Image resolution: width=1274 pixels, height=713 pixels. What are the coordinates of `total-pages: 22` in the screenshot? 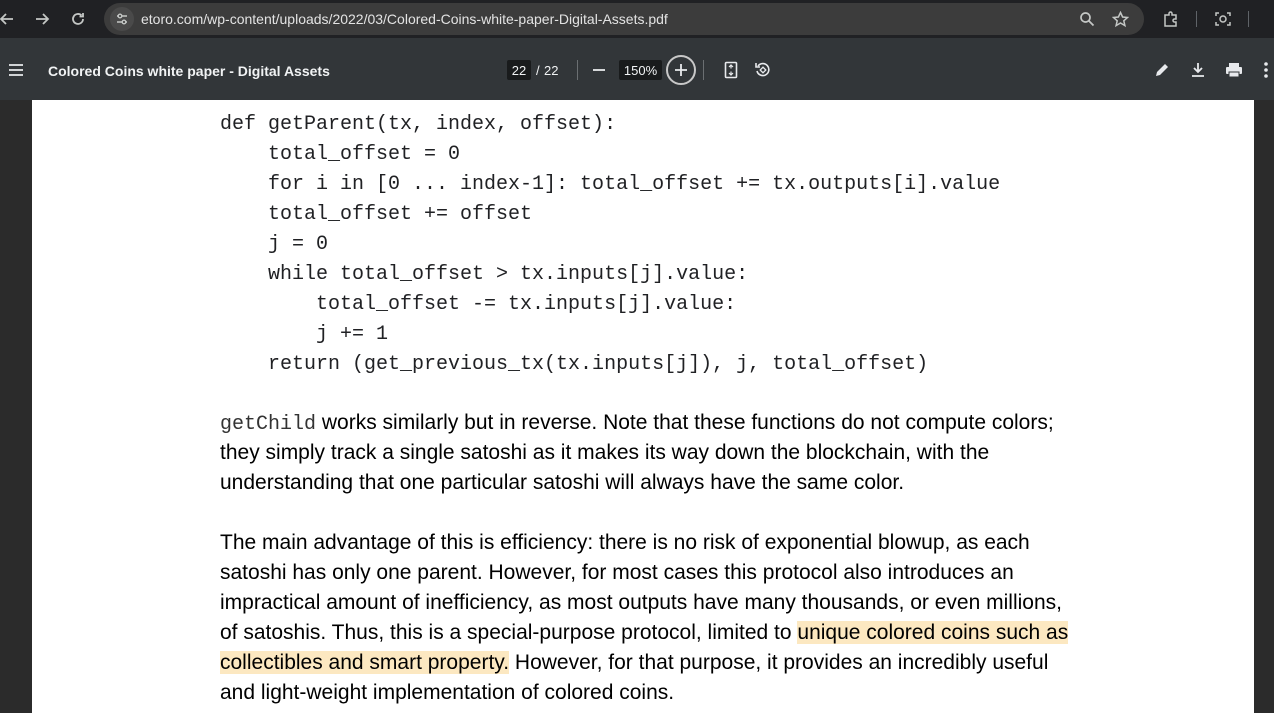 It's located at (551, 70).